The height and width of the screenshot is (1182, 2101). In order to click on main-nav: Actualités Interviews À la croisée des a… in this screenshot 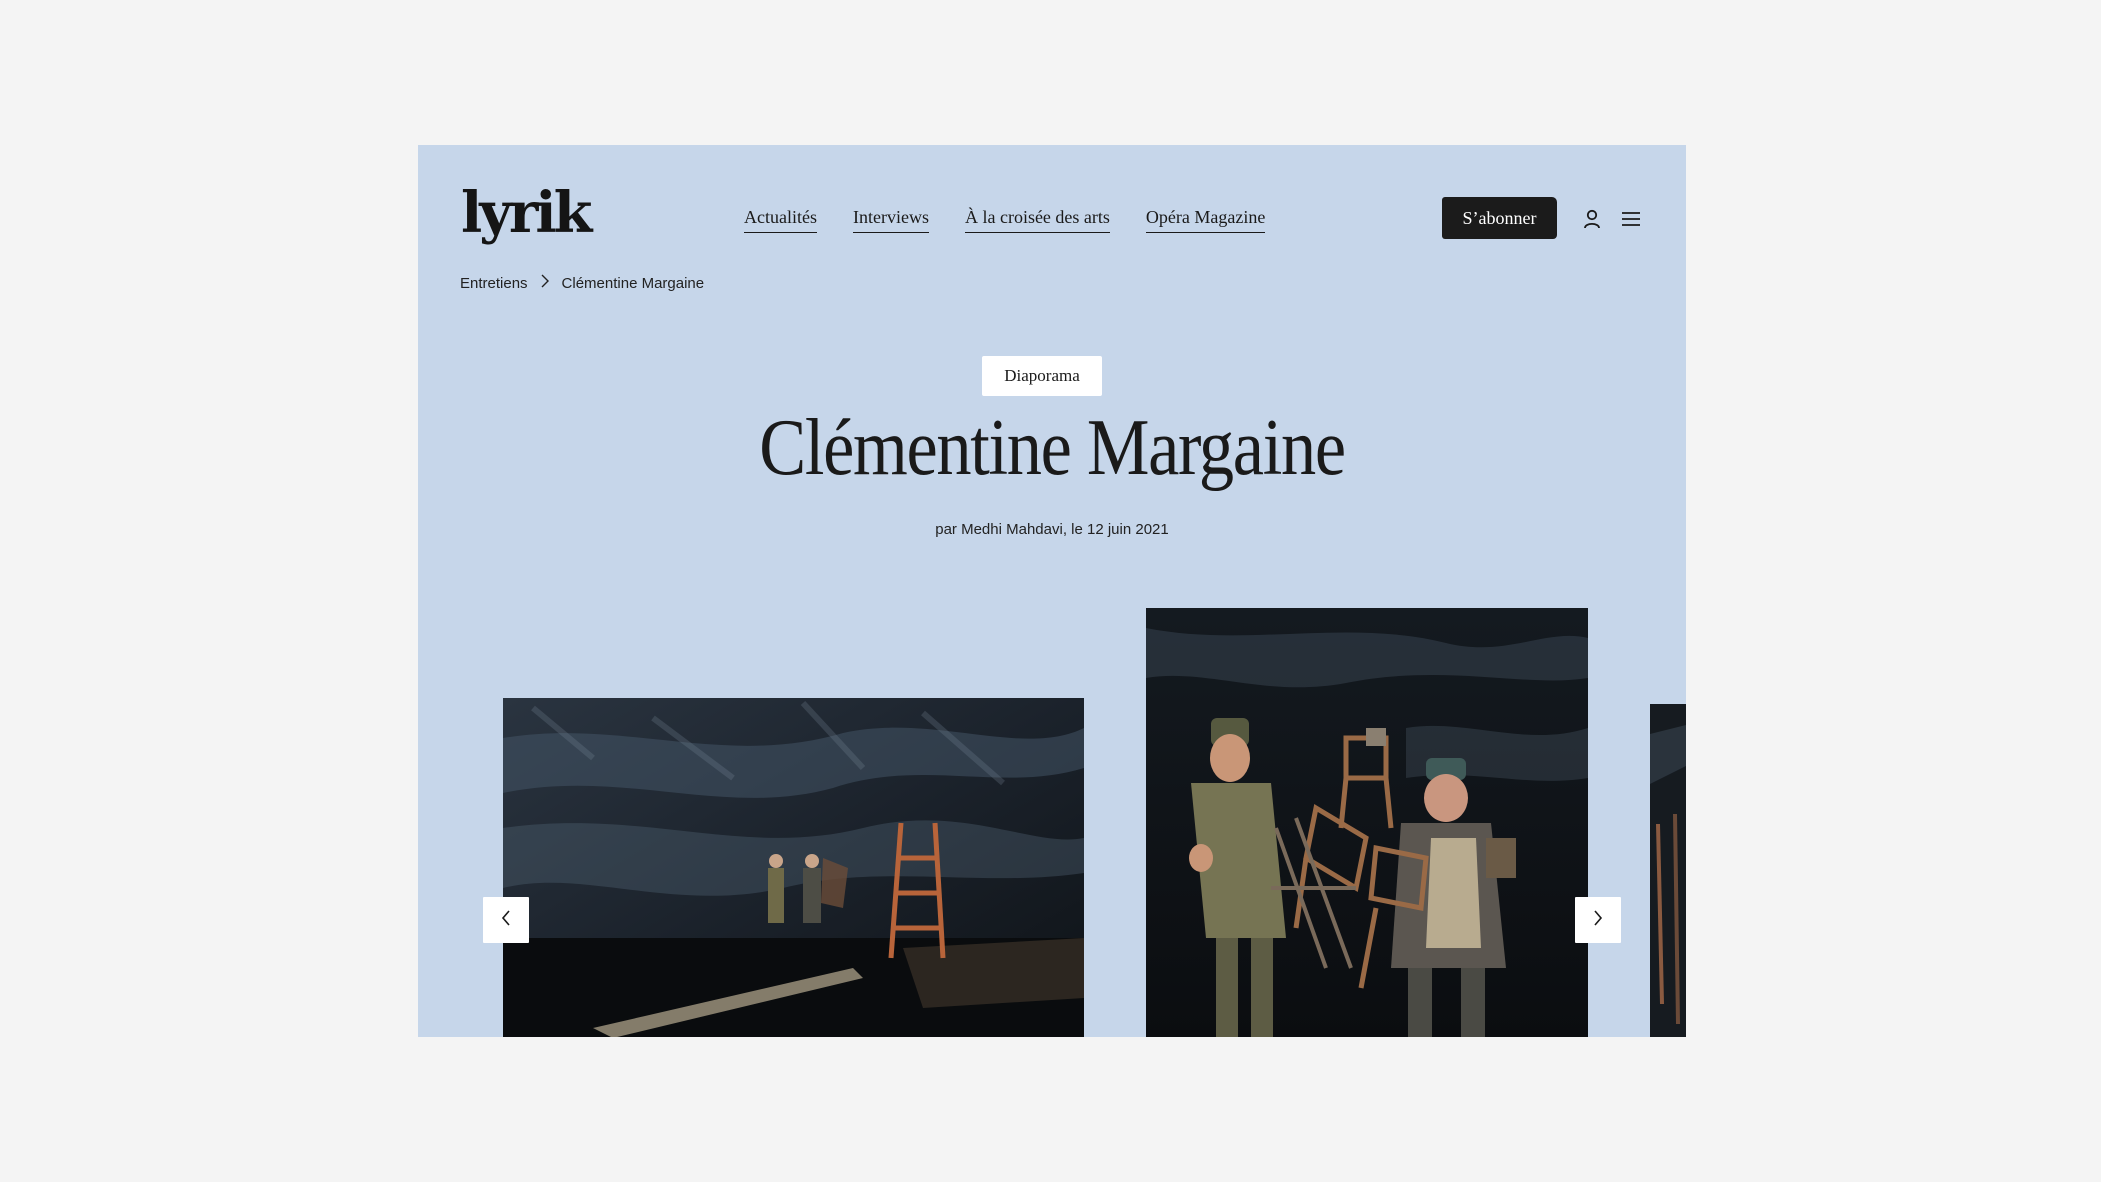, I will do `click(1005, 220)`.